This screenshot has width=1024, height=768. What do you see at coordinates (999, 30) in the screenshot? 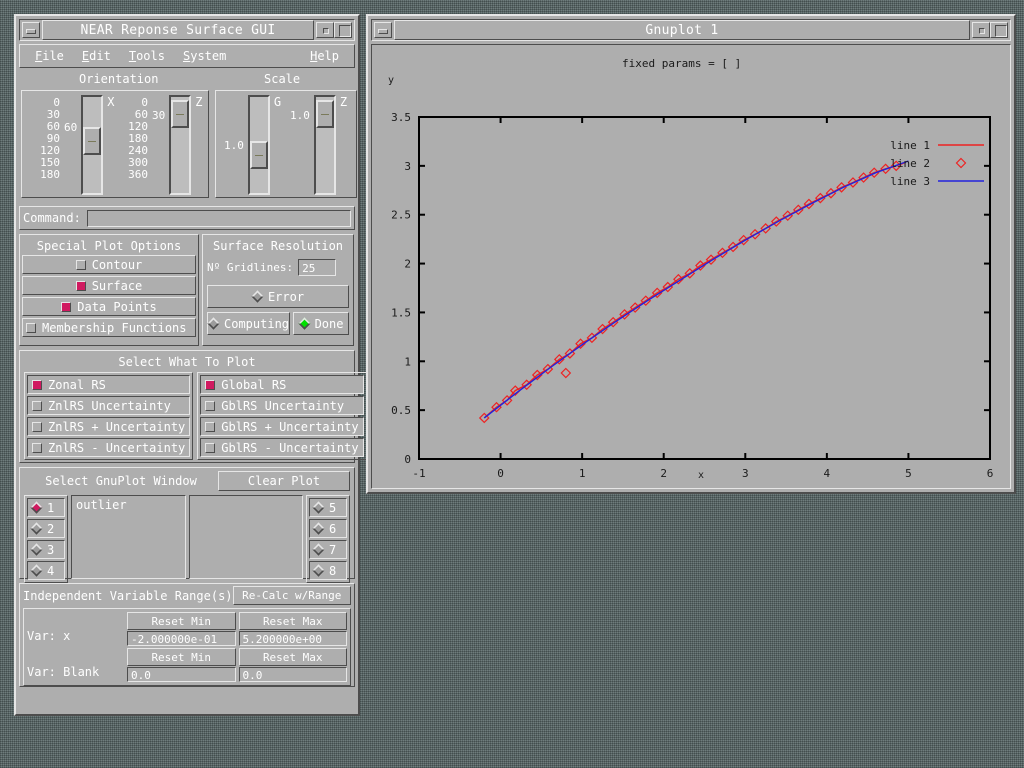
I see `gnuplot-maximize-icon` at bounding box center [999, 30].